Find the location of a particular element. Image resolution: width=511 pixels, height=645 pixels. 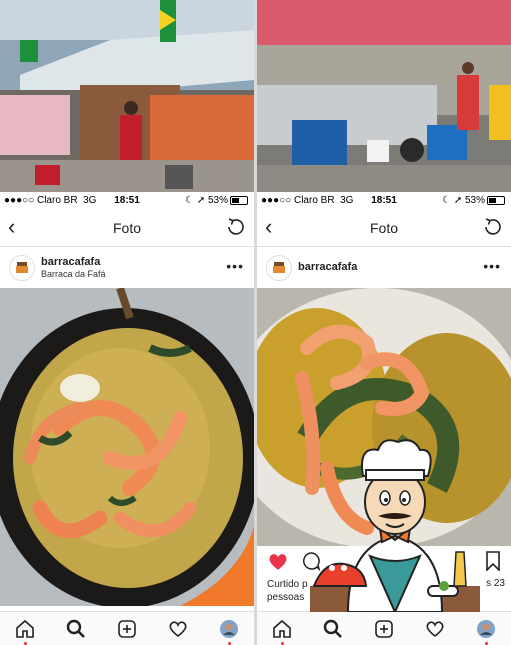

location: Barraca da Fafá is located at coordinates (73, 274).